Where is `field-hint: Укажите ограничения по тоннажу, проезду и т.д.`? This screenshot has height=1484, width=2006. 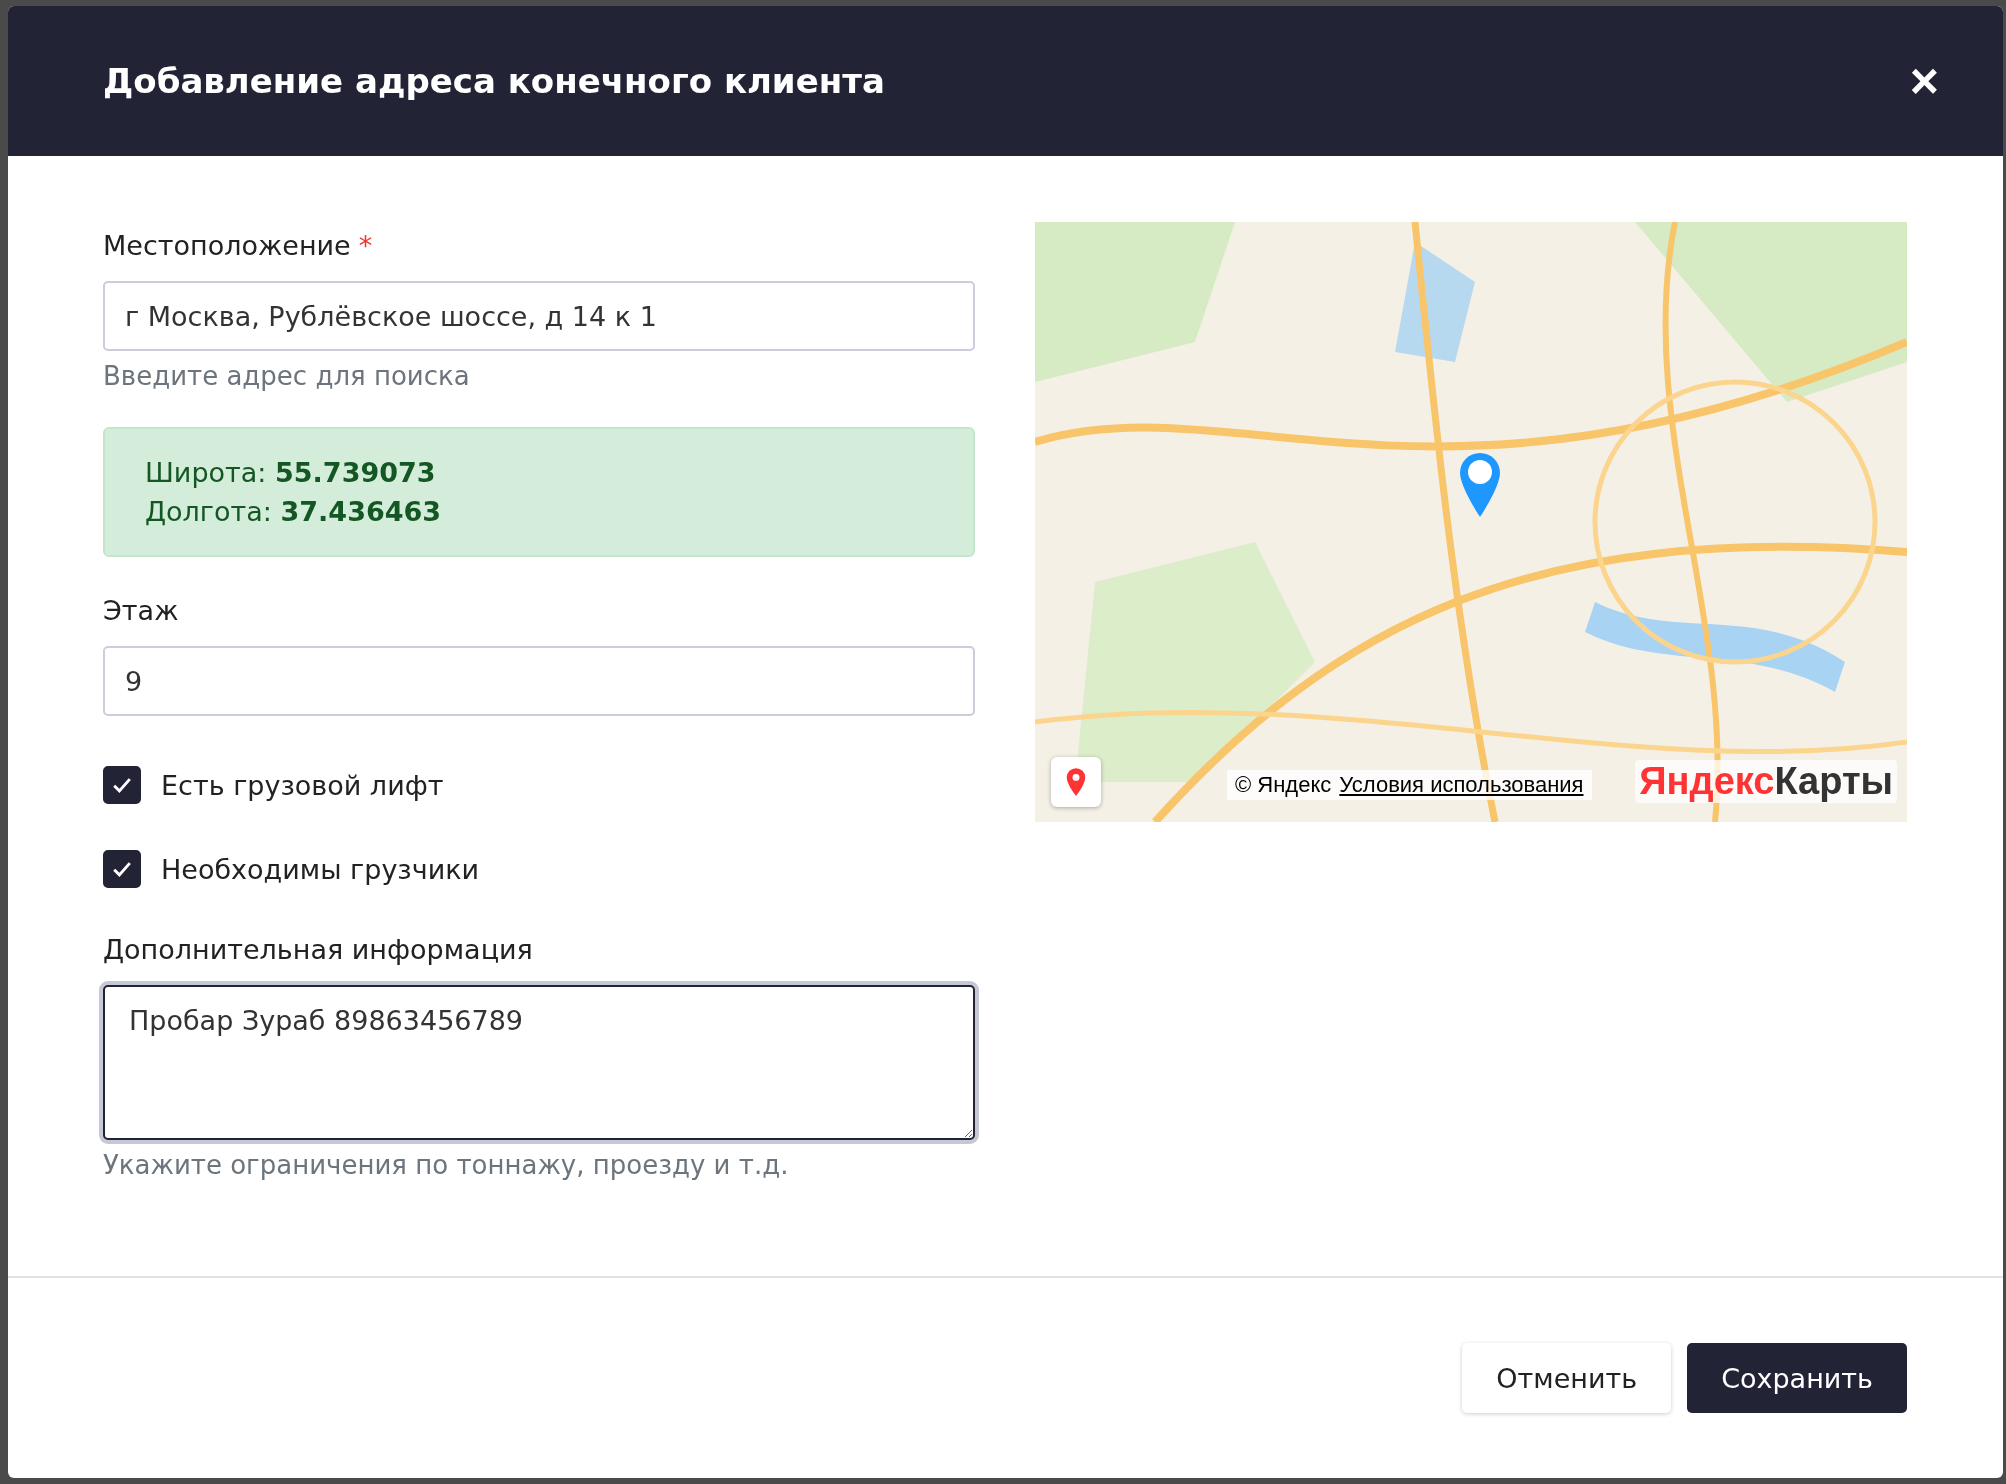 field-hint: Укажите ограничения по тоннажу, проезду и т.д. is located at coordinates (446, 1165).